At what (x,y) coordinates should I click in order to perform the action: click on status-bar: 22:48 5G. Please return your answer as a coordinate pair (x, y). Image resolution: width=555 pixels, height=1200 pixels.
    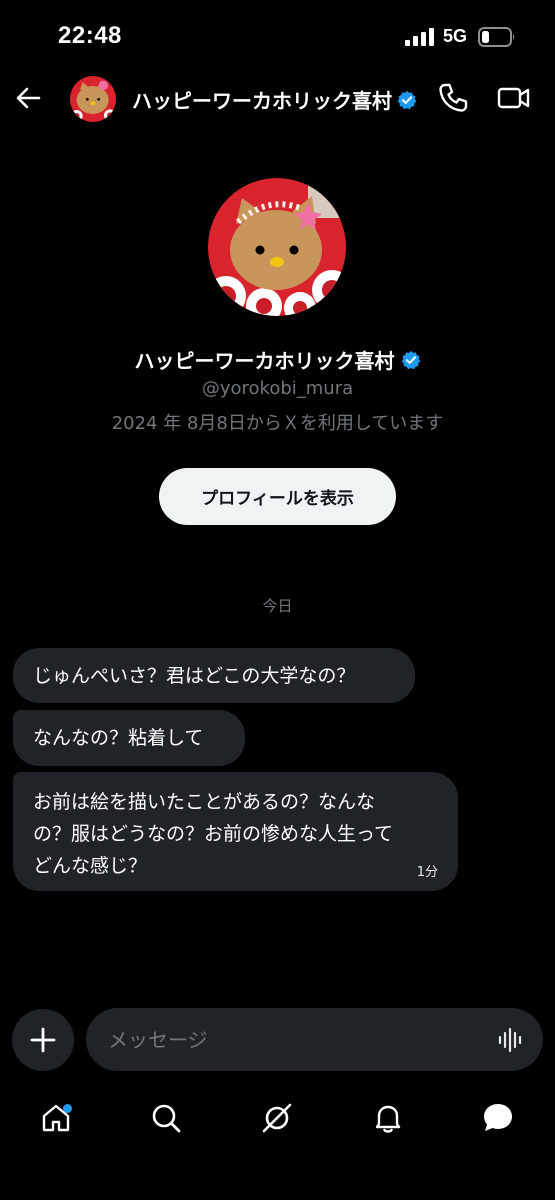
    Looking at the image, I should click on (277, 35).